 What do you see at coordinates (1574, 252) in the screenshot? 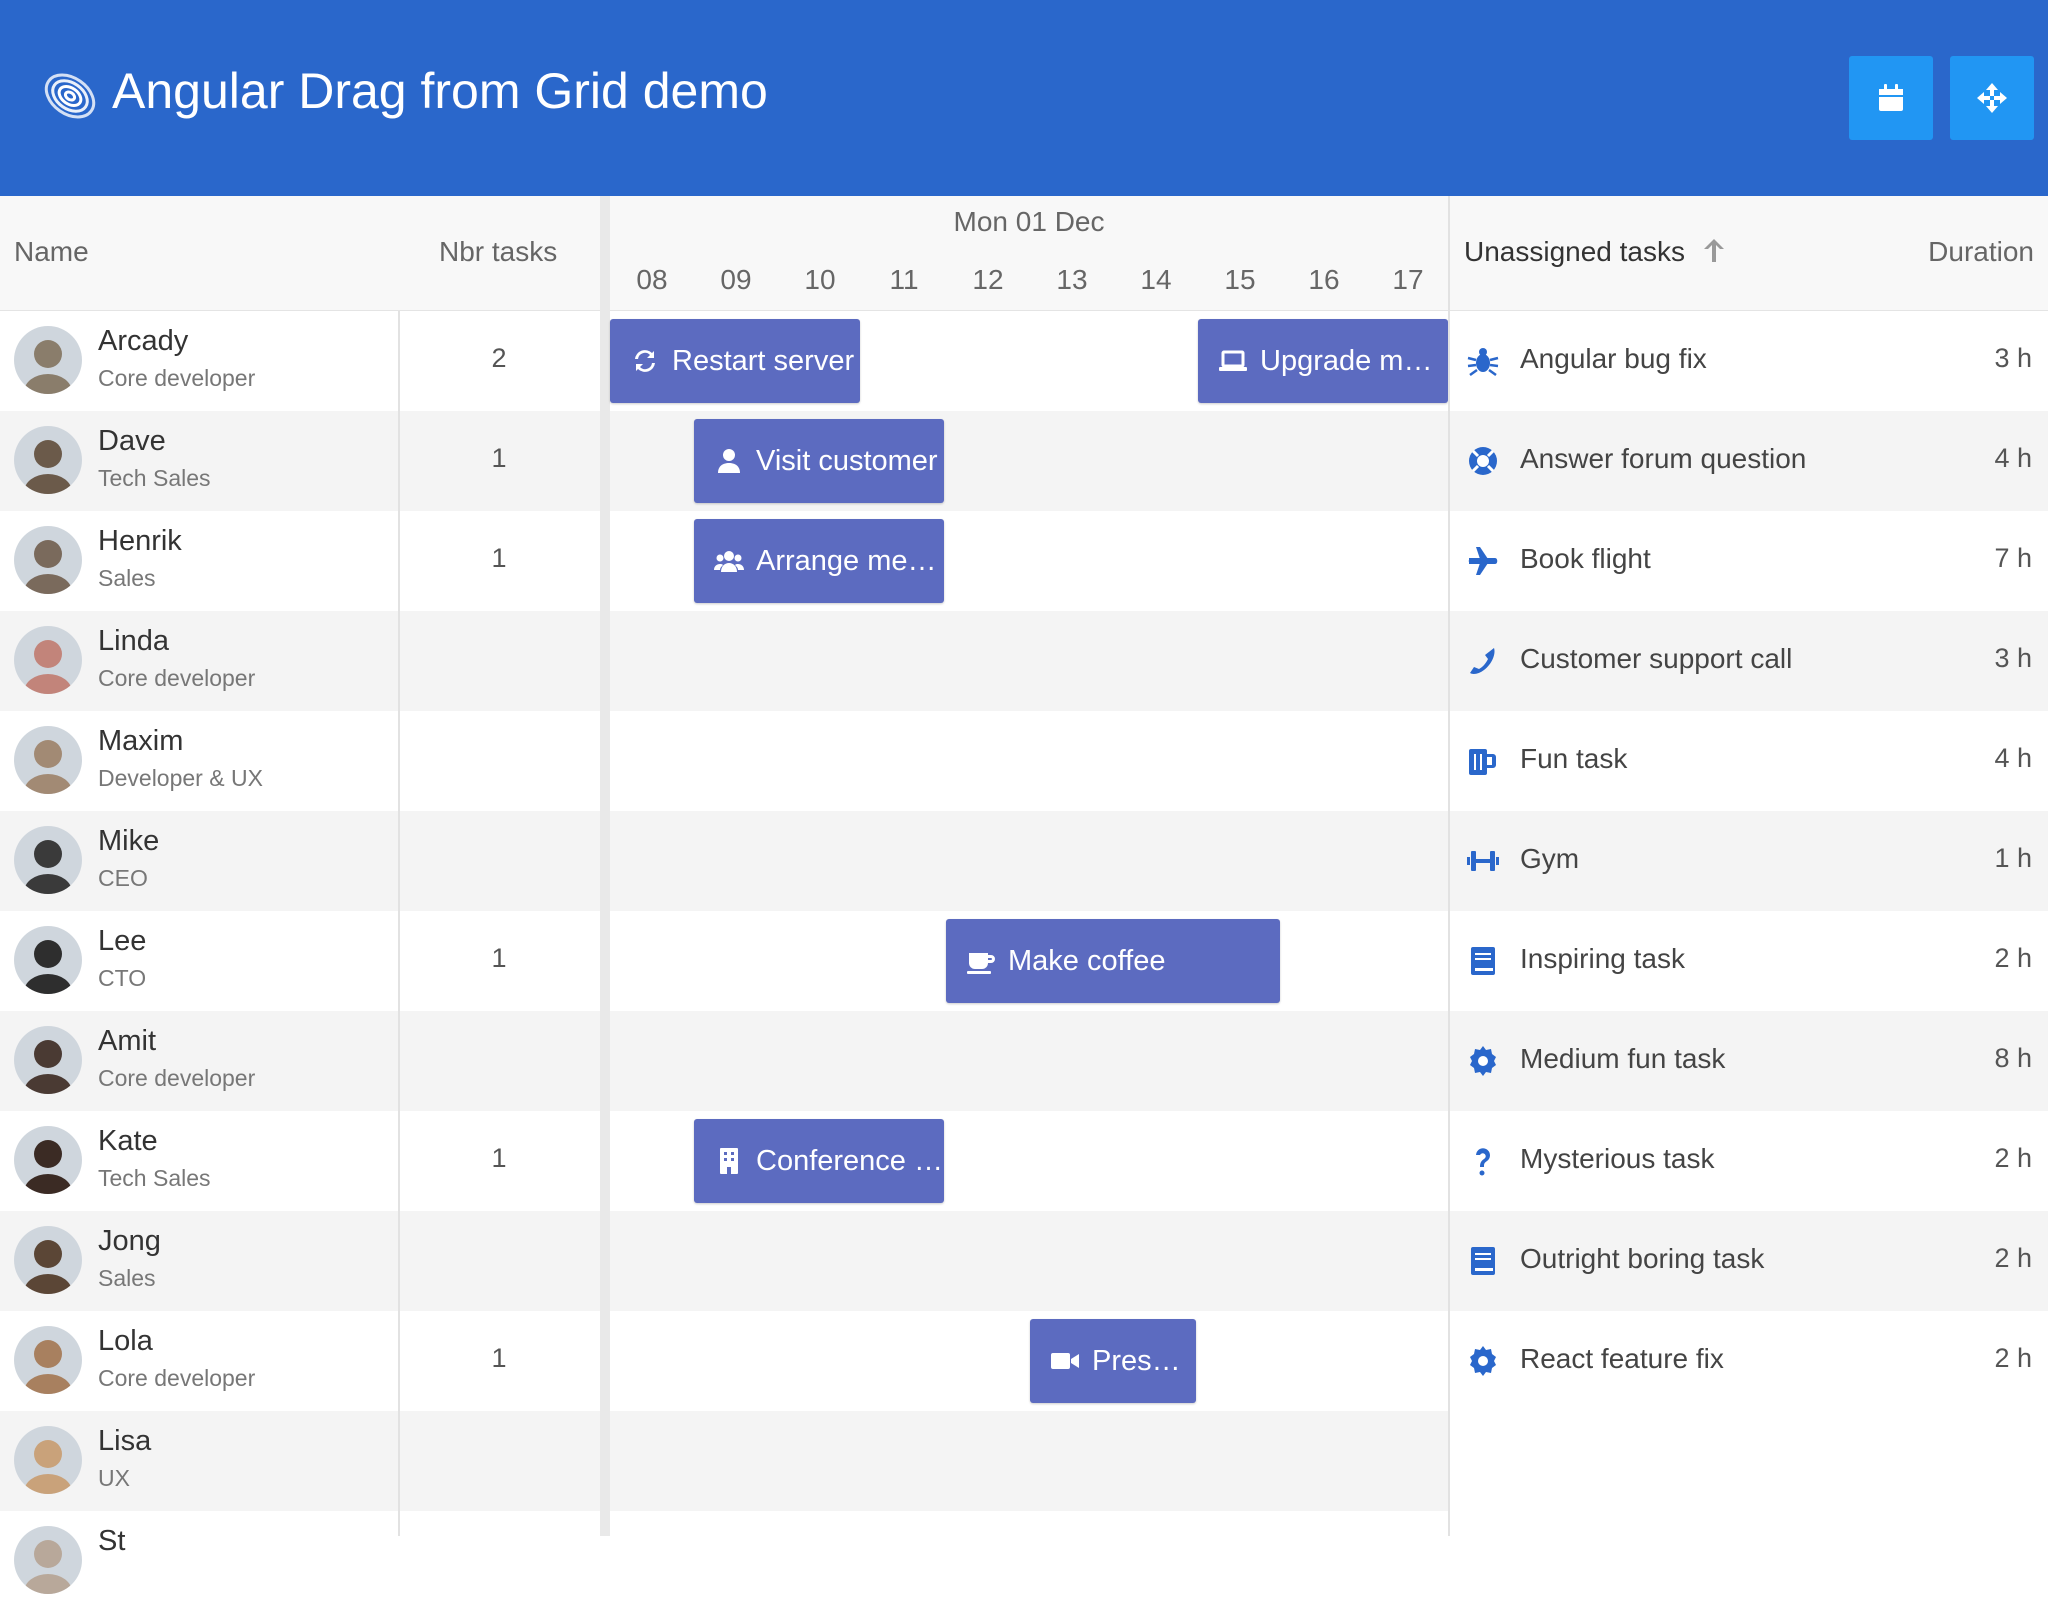
I see `column-header-unassigned-tasks: Unassigned tasks` at bounding box center [1574, 252].